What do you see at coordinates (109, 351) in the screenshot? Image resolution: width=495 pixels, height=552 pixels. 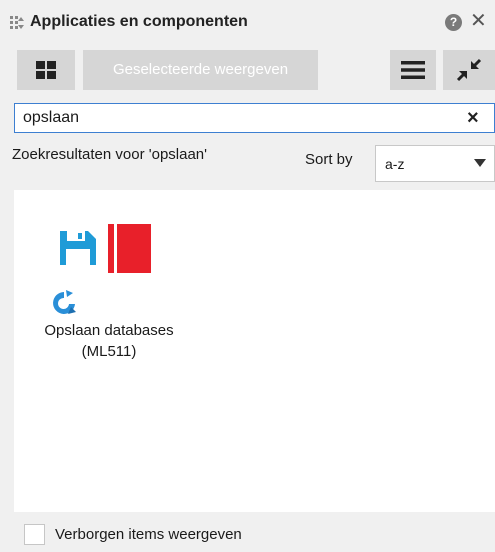 I see `result-item-code: (ML511)` at bounding box center [109, 351].